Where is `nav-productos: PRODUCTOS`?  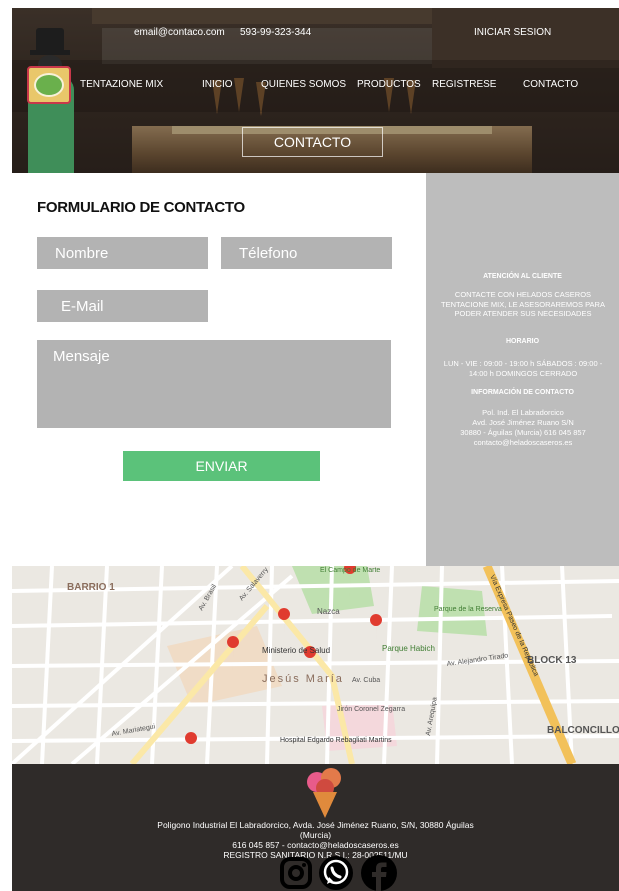 nav-productos: PRODUCTOS is located at coordinates (389, 84).